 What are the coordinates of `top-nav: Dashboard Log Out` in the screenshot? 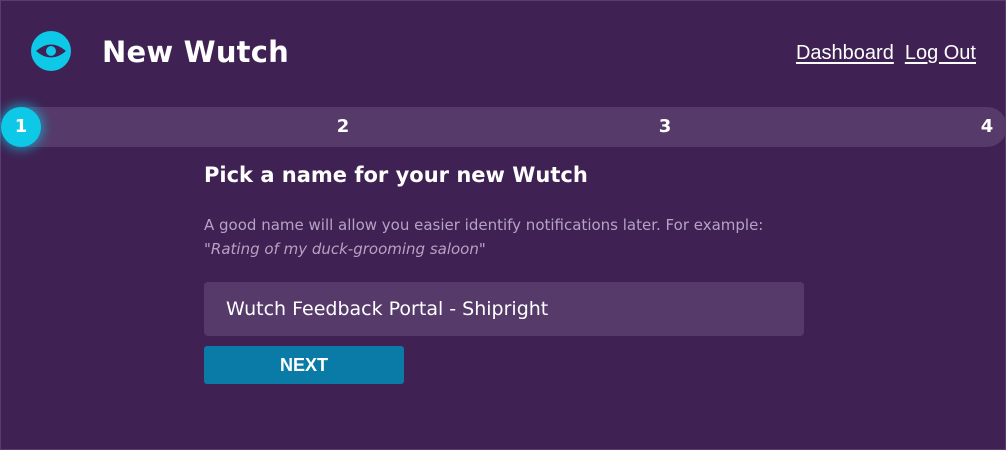 It's located at (886, 53).